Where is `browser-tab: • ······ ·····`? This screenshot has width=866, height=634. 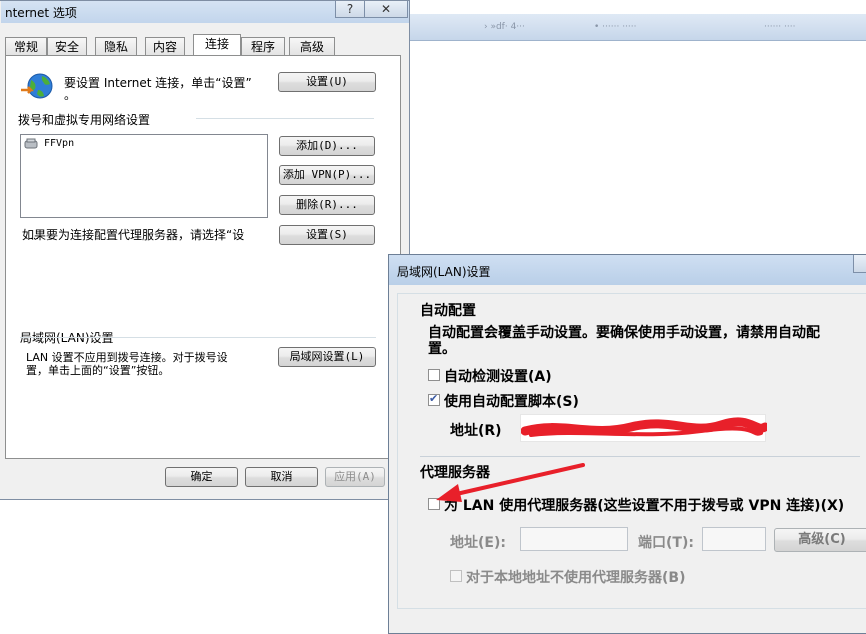
browser-tab: • ······ ····· is located at coordinates (615, 27).